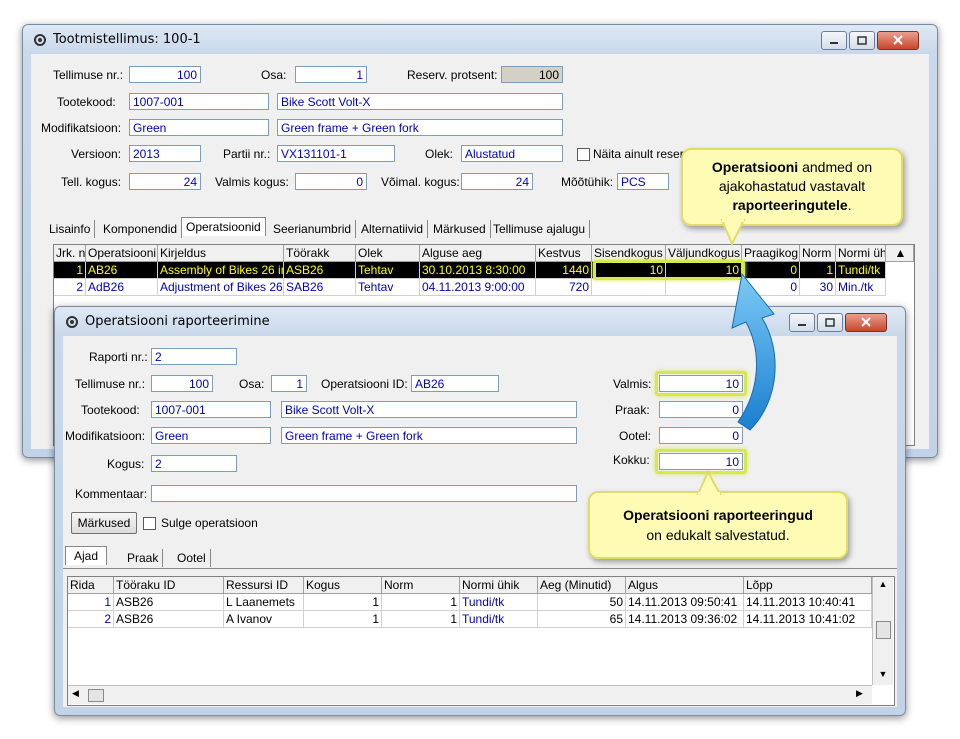  I want to click on scroll-hthumb, so click(96, 695).